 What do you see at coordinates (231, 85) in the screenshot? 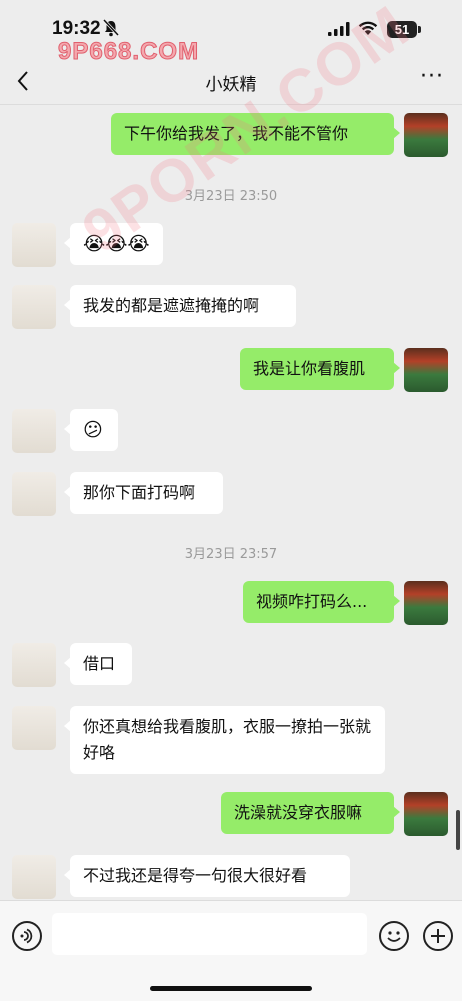
I see `chat-title: 小妖精` at bounding box center [231, 85].